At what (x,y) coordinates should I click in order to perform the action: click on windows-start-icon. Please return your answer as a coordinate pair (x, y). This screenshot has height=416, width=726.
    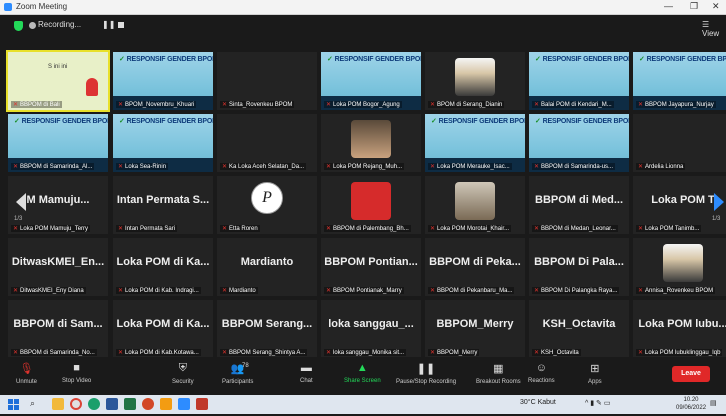
    Looking at the image, I should click on (14, 407).